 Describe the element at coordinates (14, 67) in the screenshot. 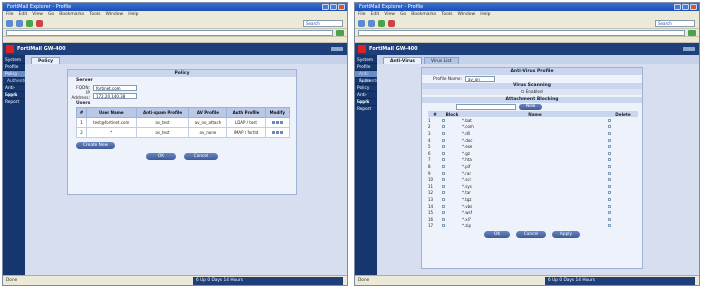

I see `sidebar-item-profile: Profile` at that location.